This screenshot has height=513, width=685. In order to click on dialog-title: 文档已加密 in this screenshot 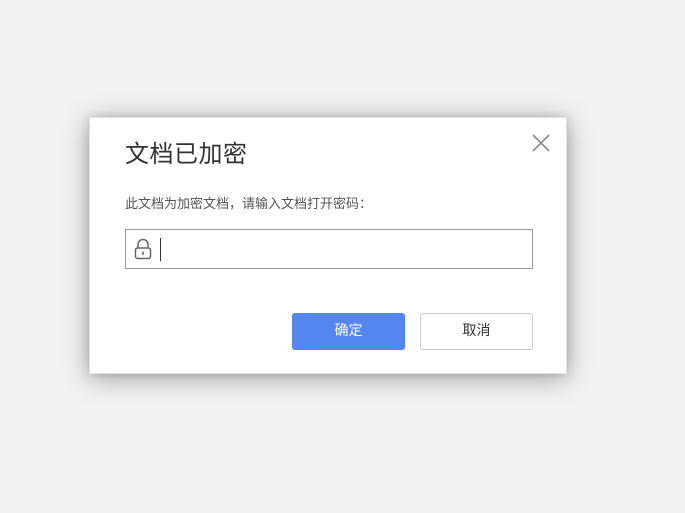, I will do `click(186, 154)`.